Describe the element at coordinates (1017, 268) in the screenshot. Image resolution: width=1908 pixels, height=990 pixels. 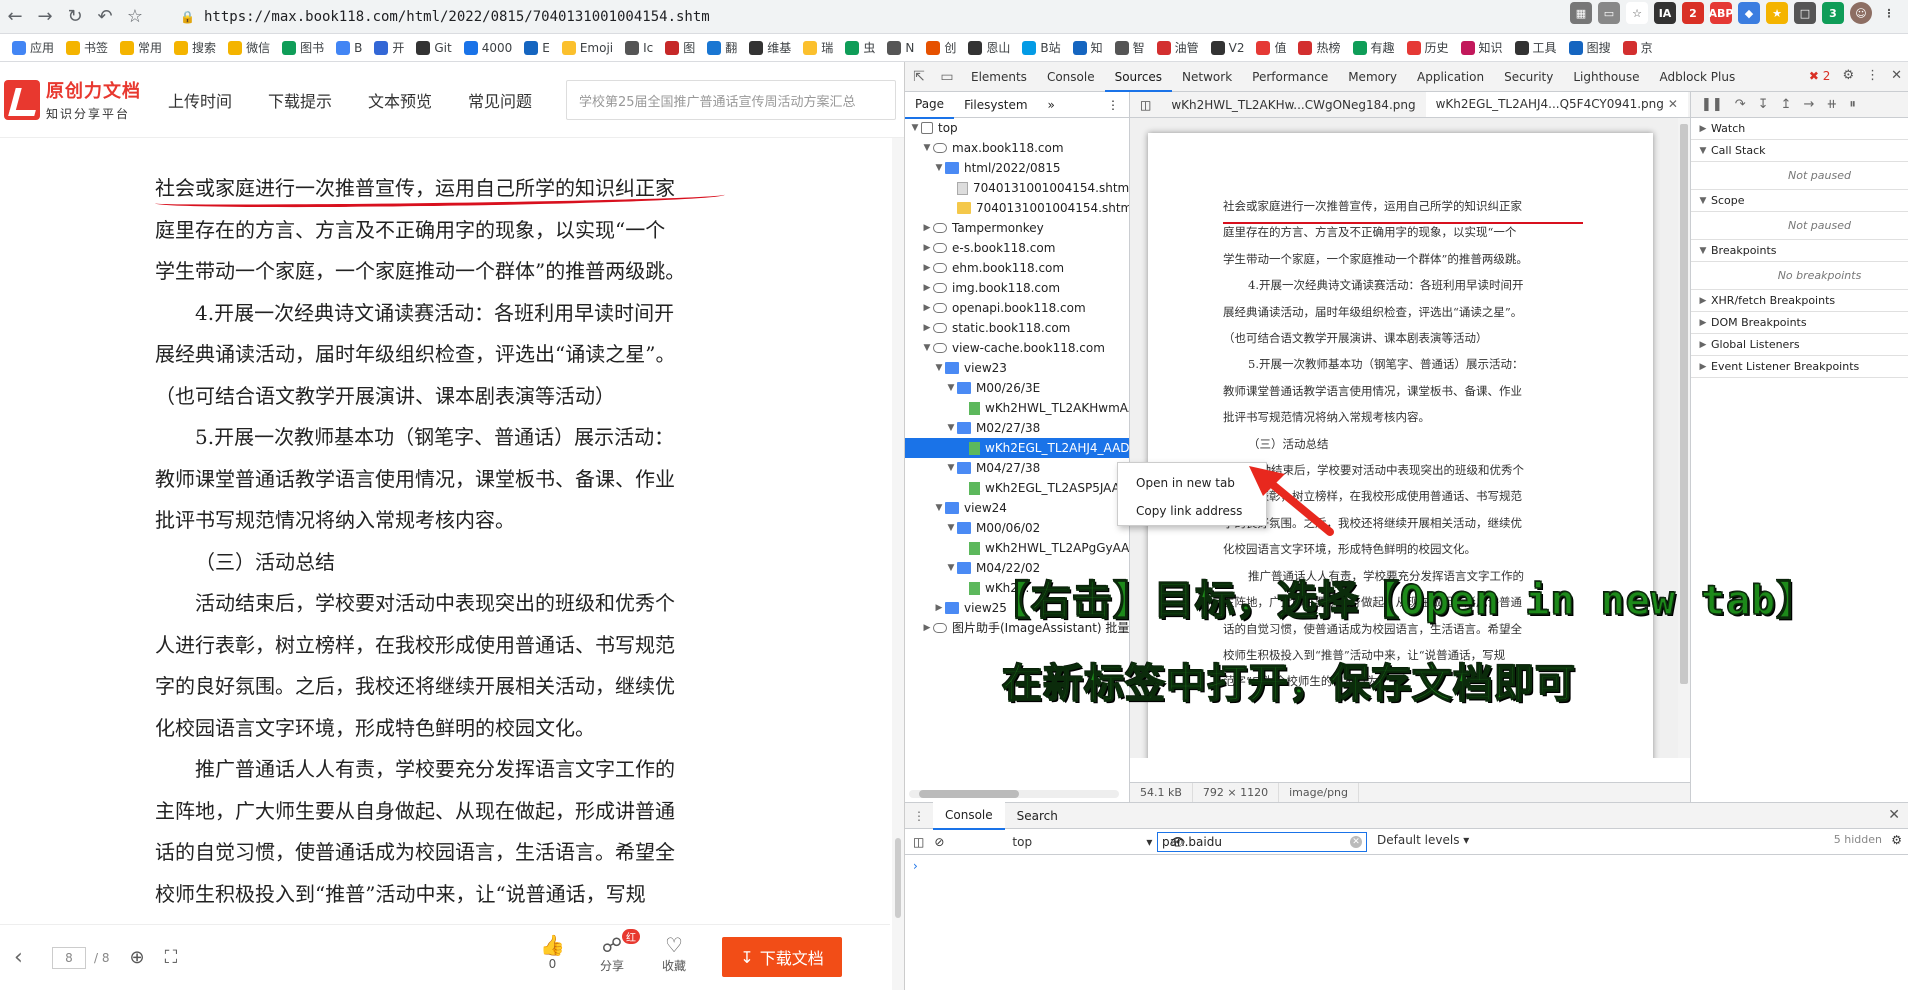
I see `tree-folder-item: ▶ ehm.book118.com` at that location.